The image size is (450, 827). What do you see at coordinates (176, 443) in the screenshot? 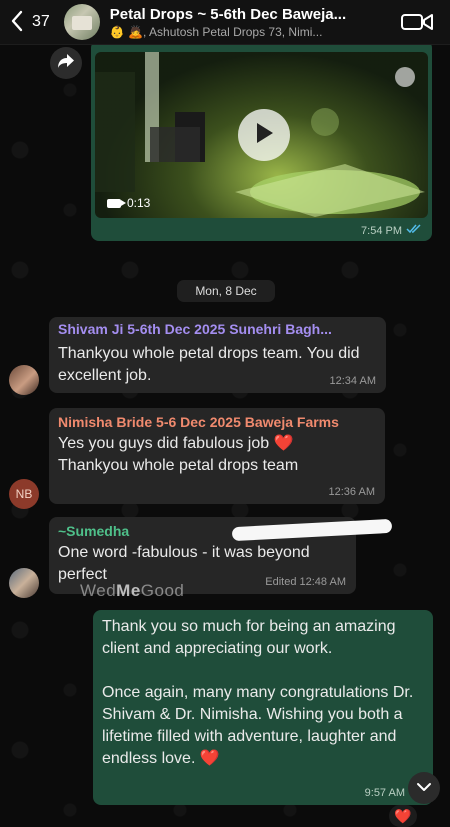
I see `message-line: Yes you guys did fabulous job ❤️` at bounding box center [176, 443].